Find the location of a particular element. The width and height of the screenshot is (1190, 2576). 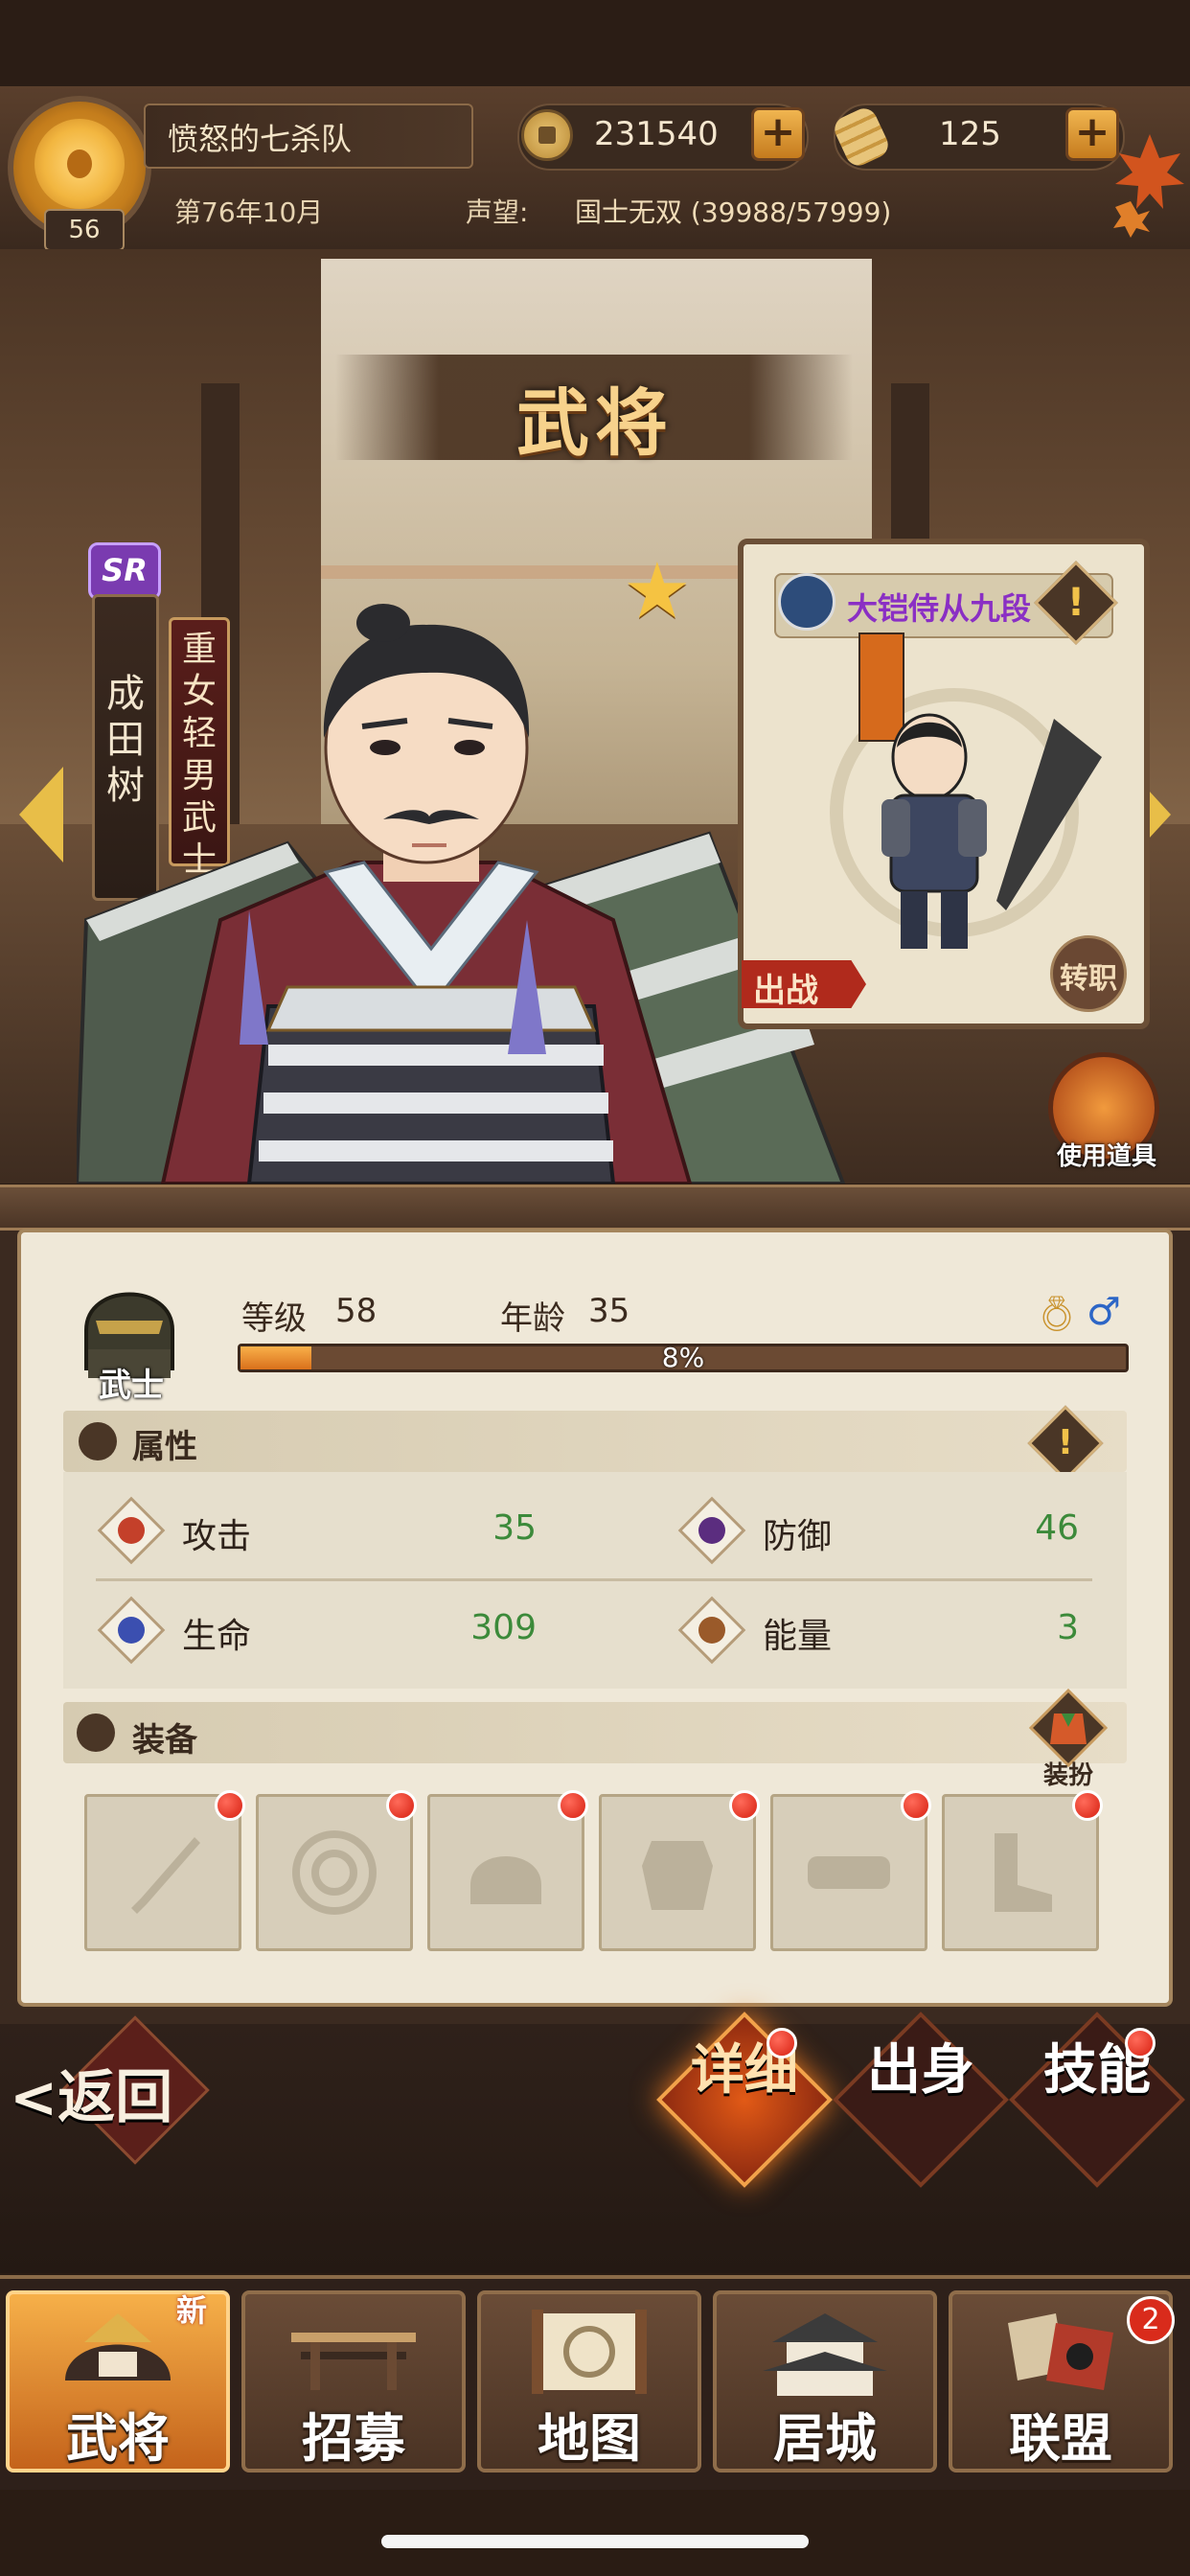

shield-slot is located at coordinates (334, 1872).